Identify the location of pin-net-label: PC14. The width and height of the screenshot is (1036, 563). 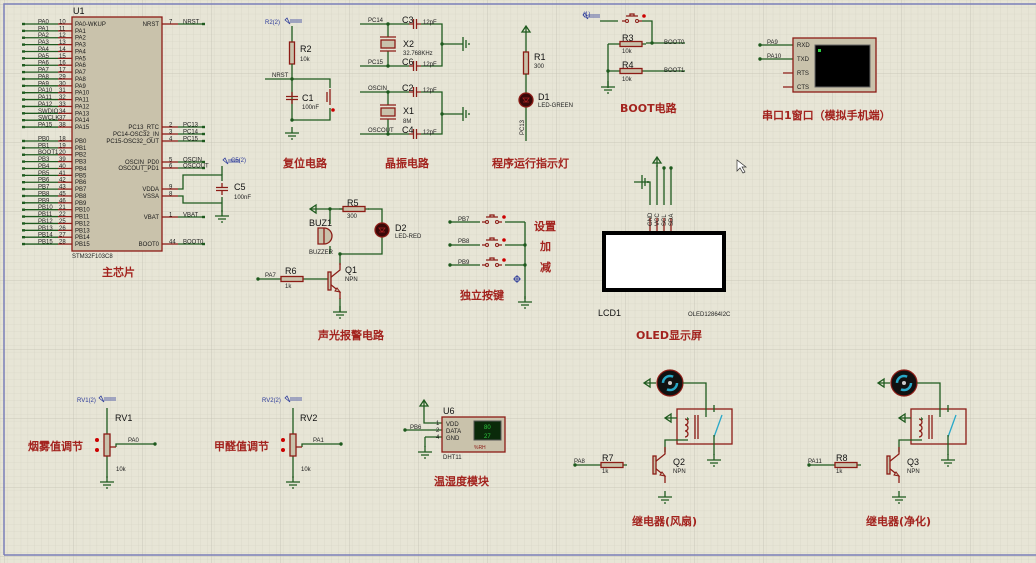
(191, 133).